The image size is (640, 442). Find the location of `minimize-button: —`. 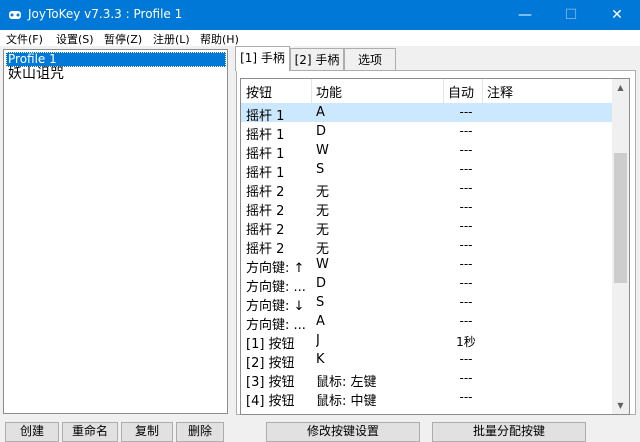

minimize-button: — is located at coordinates (525, 15).